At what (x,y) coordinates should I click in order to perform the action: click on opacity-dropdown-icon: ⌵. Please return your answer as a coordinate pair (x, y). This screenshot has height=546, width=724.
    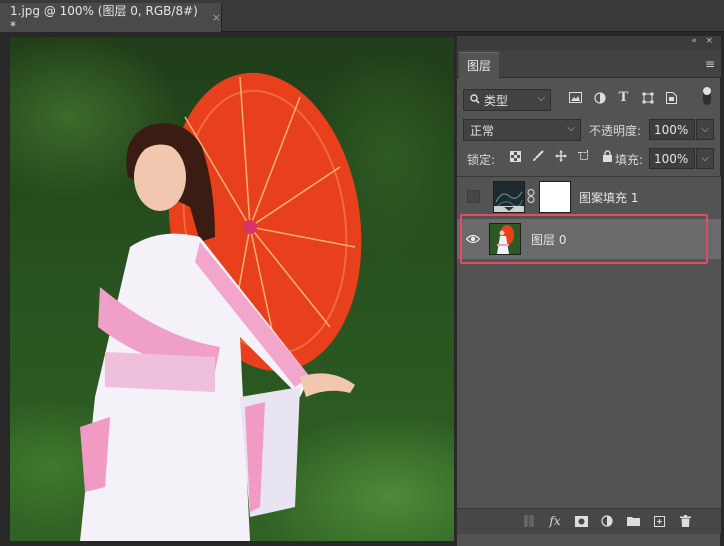
    Looking at the image, I should click on (705, 129).